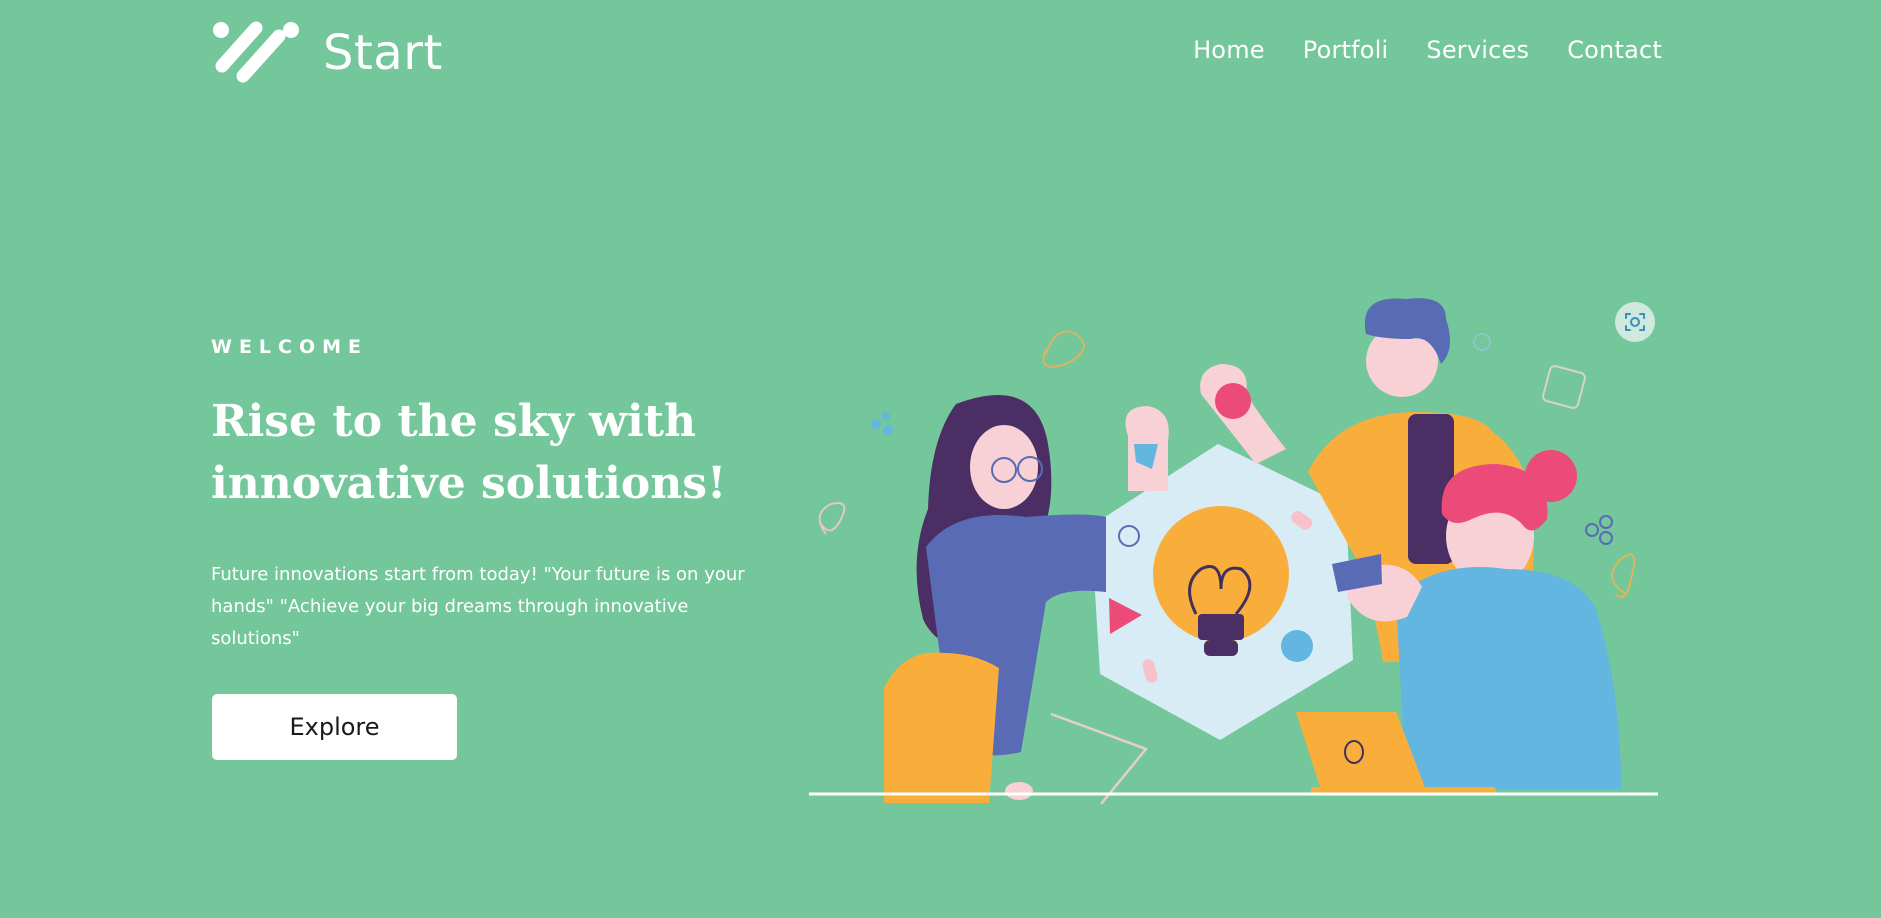 This screenshot has height=918, width=1881. I want to click on main-nav: Home Portfoli Services Contact, so click(1427, 50).